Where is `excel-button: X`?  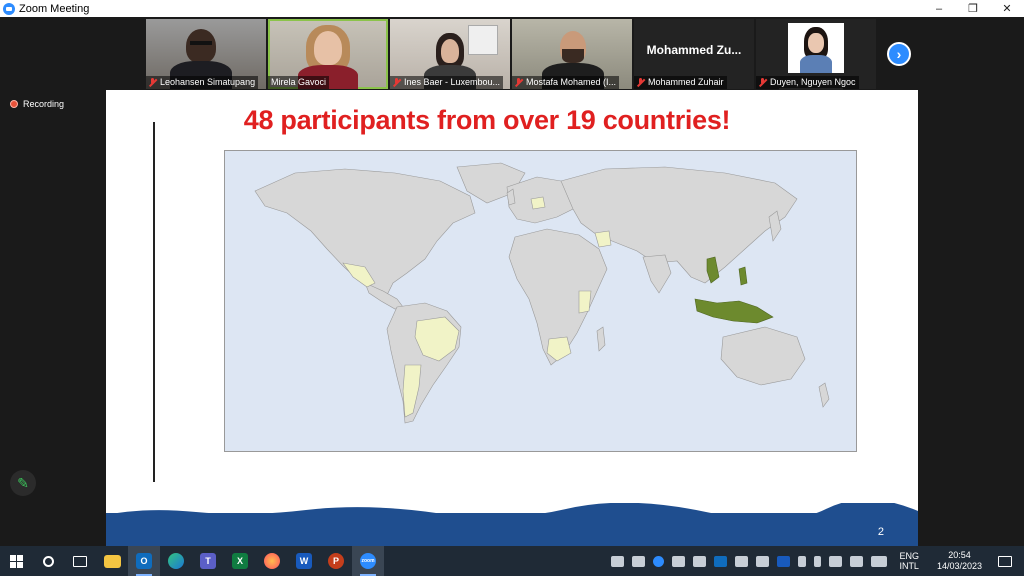
excel-button: X is located at coordinates (240, 561).